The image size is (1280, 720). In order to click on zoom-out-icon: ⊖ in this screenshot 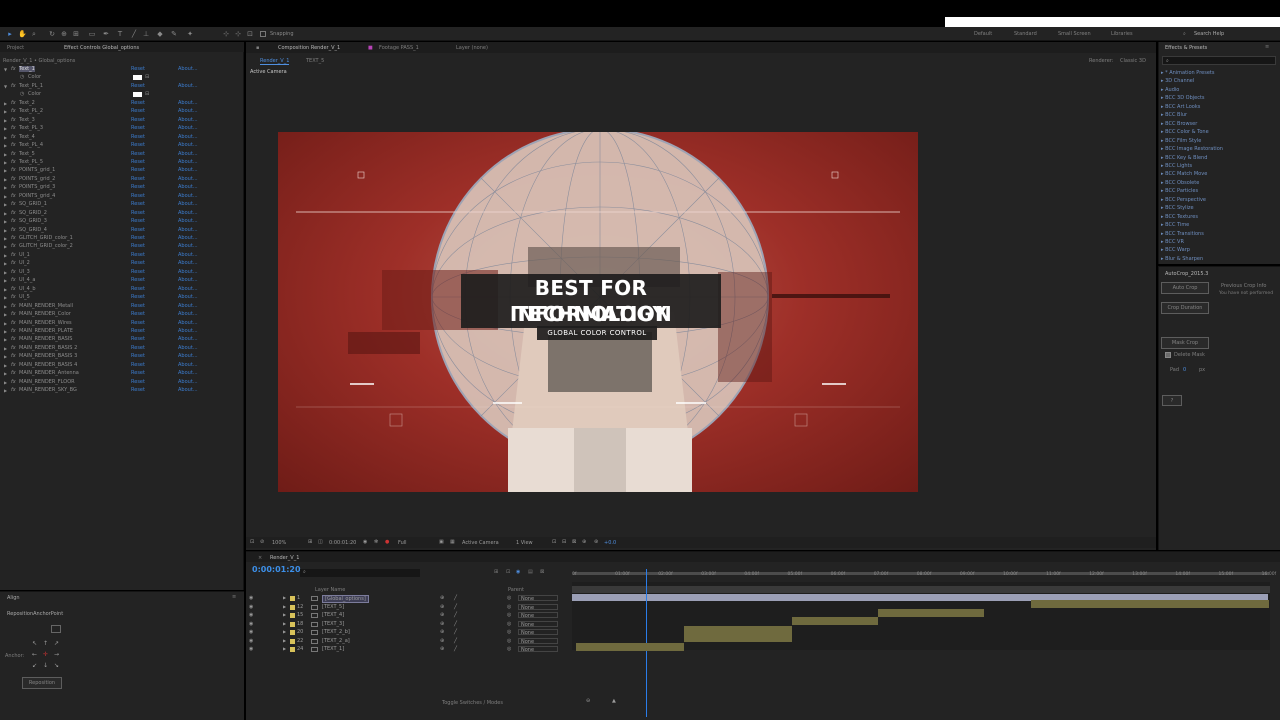, I will do `click(588, 701)`.